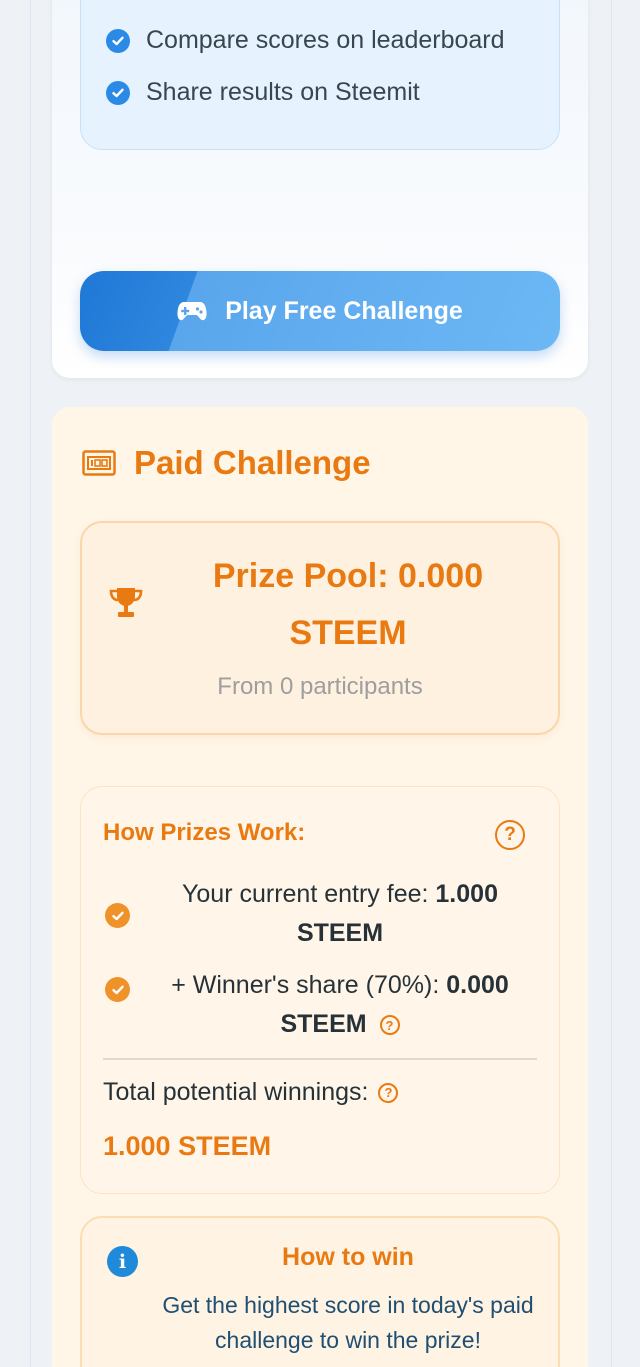 The width and height of the screenshot is (640, 1367). What do you see at coordinates (126, 605) in the screenshot?
I see `trophy-icon` at bounding box center [126, 605].